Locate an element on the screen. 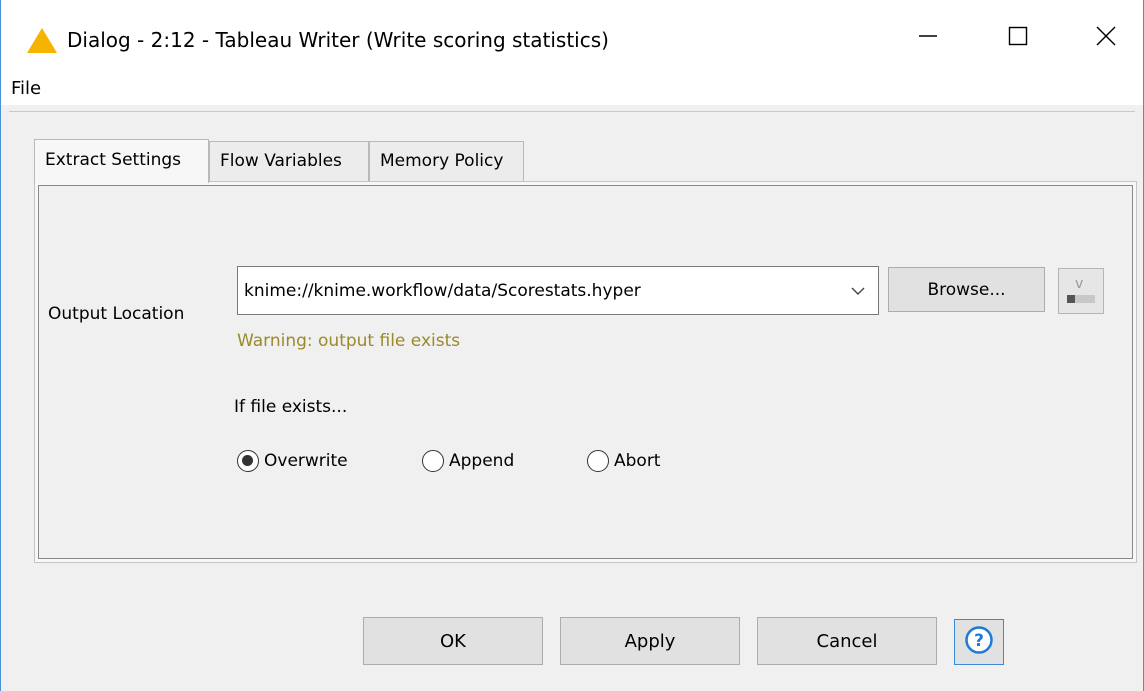  minimize-icon is located at coordinates (928, 38).